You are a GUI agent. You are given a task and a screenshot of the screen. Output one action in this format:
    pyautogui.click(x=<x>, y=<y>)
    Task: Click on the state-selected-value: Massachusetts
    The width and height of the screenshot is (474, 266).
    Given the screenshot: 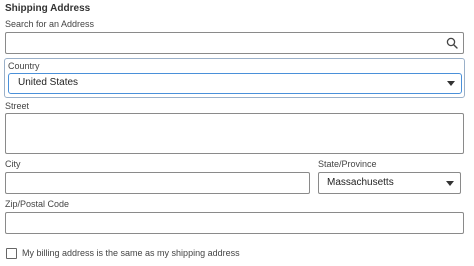 What is the action you would take?
    pyautogui.click(x=360, y=182)
    